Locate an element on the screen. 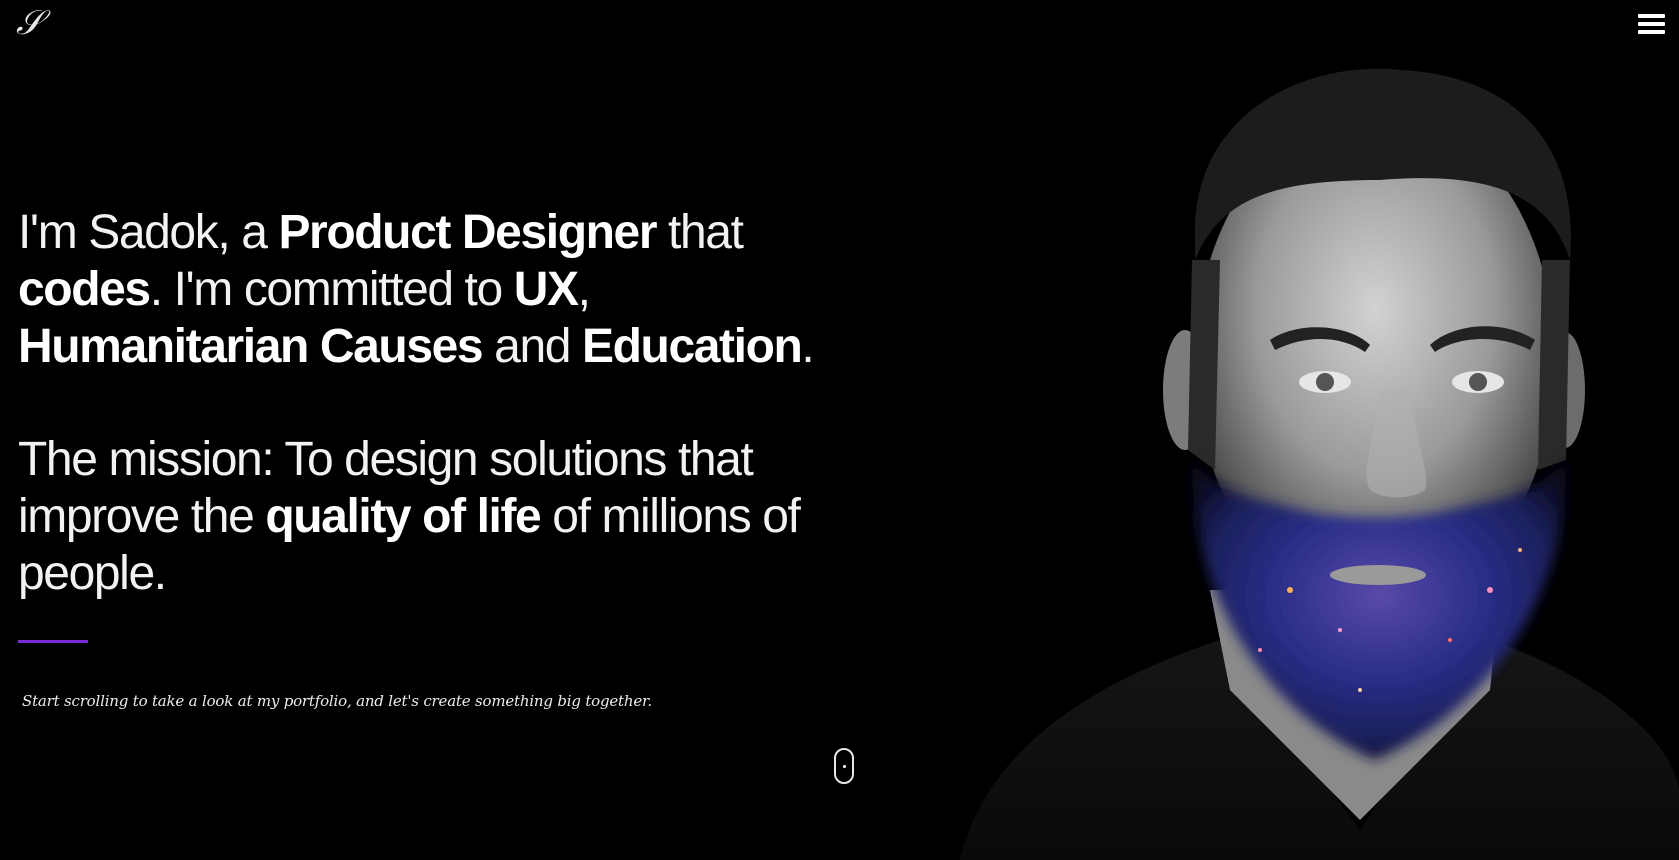 The width and height of the screenshot is (1679, 860). text-run: . is located at coordinates (807, 346).